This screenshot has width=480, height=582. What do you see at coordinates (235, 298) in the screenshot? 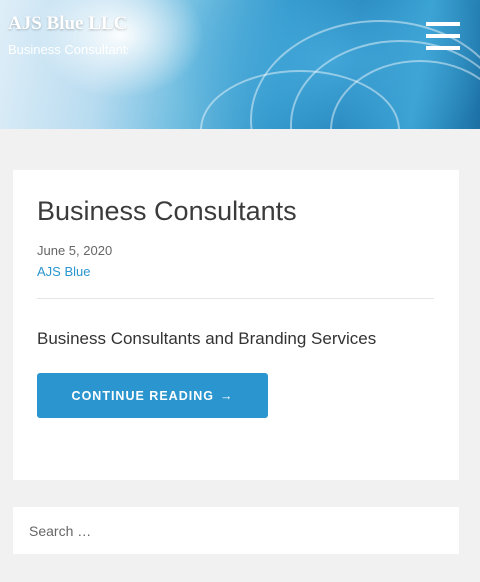
I see `post-divider` at bounding box center [235, 298].